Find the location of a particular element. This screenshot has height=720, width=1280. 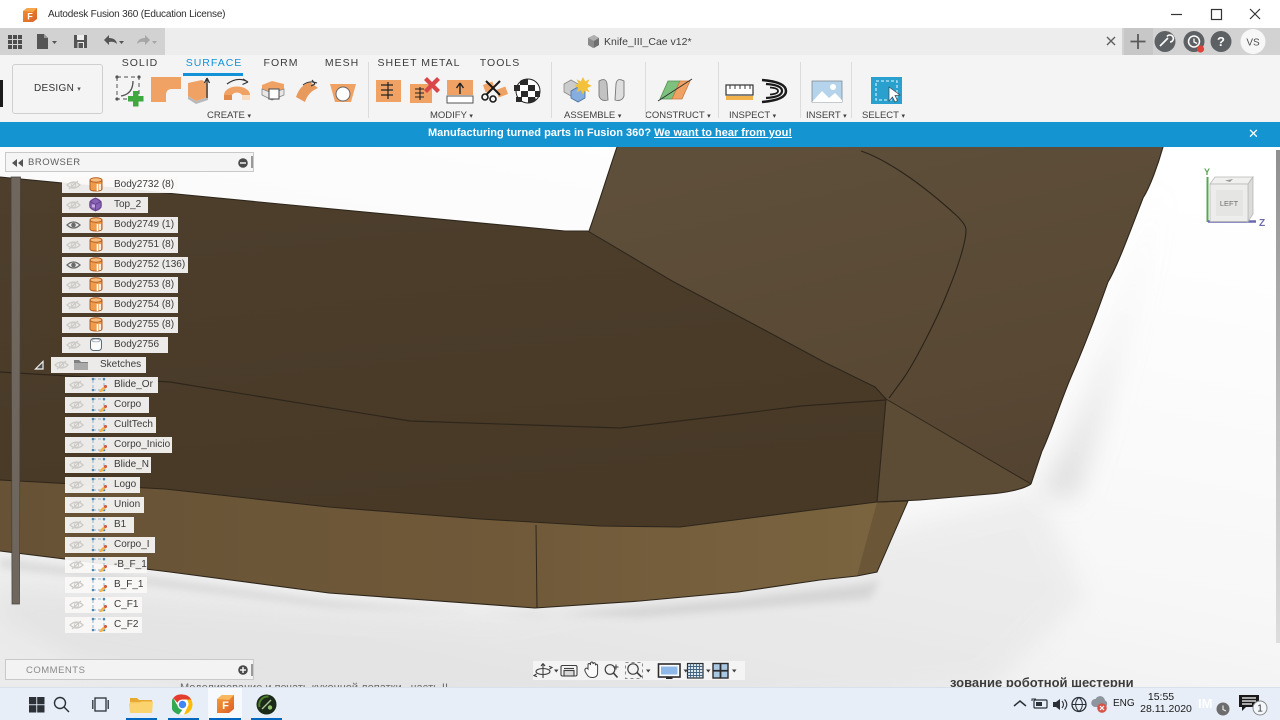

svg-text: Y is located at coordinates (1207, 172).